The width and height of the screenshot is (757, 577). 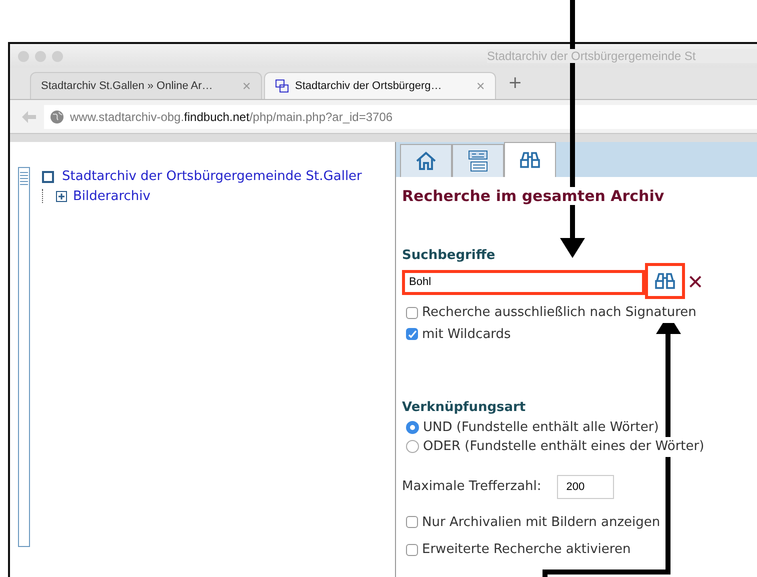 I want to click on browser-tab: Stadtarchiv der Ortsbürgerg… ✕, so click(x=380, y=85).